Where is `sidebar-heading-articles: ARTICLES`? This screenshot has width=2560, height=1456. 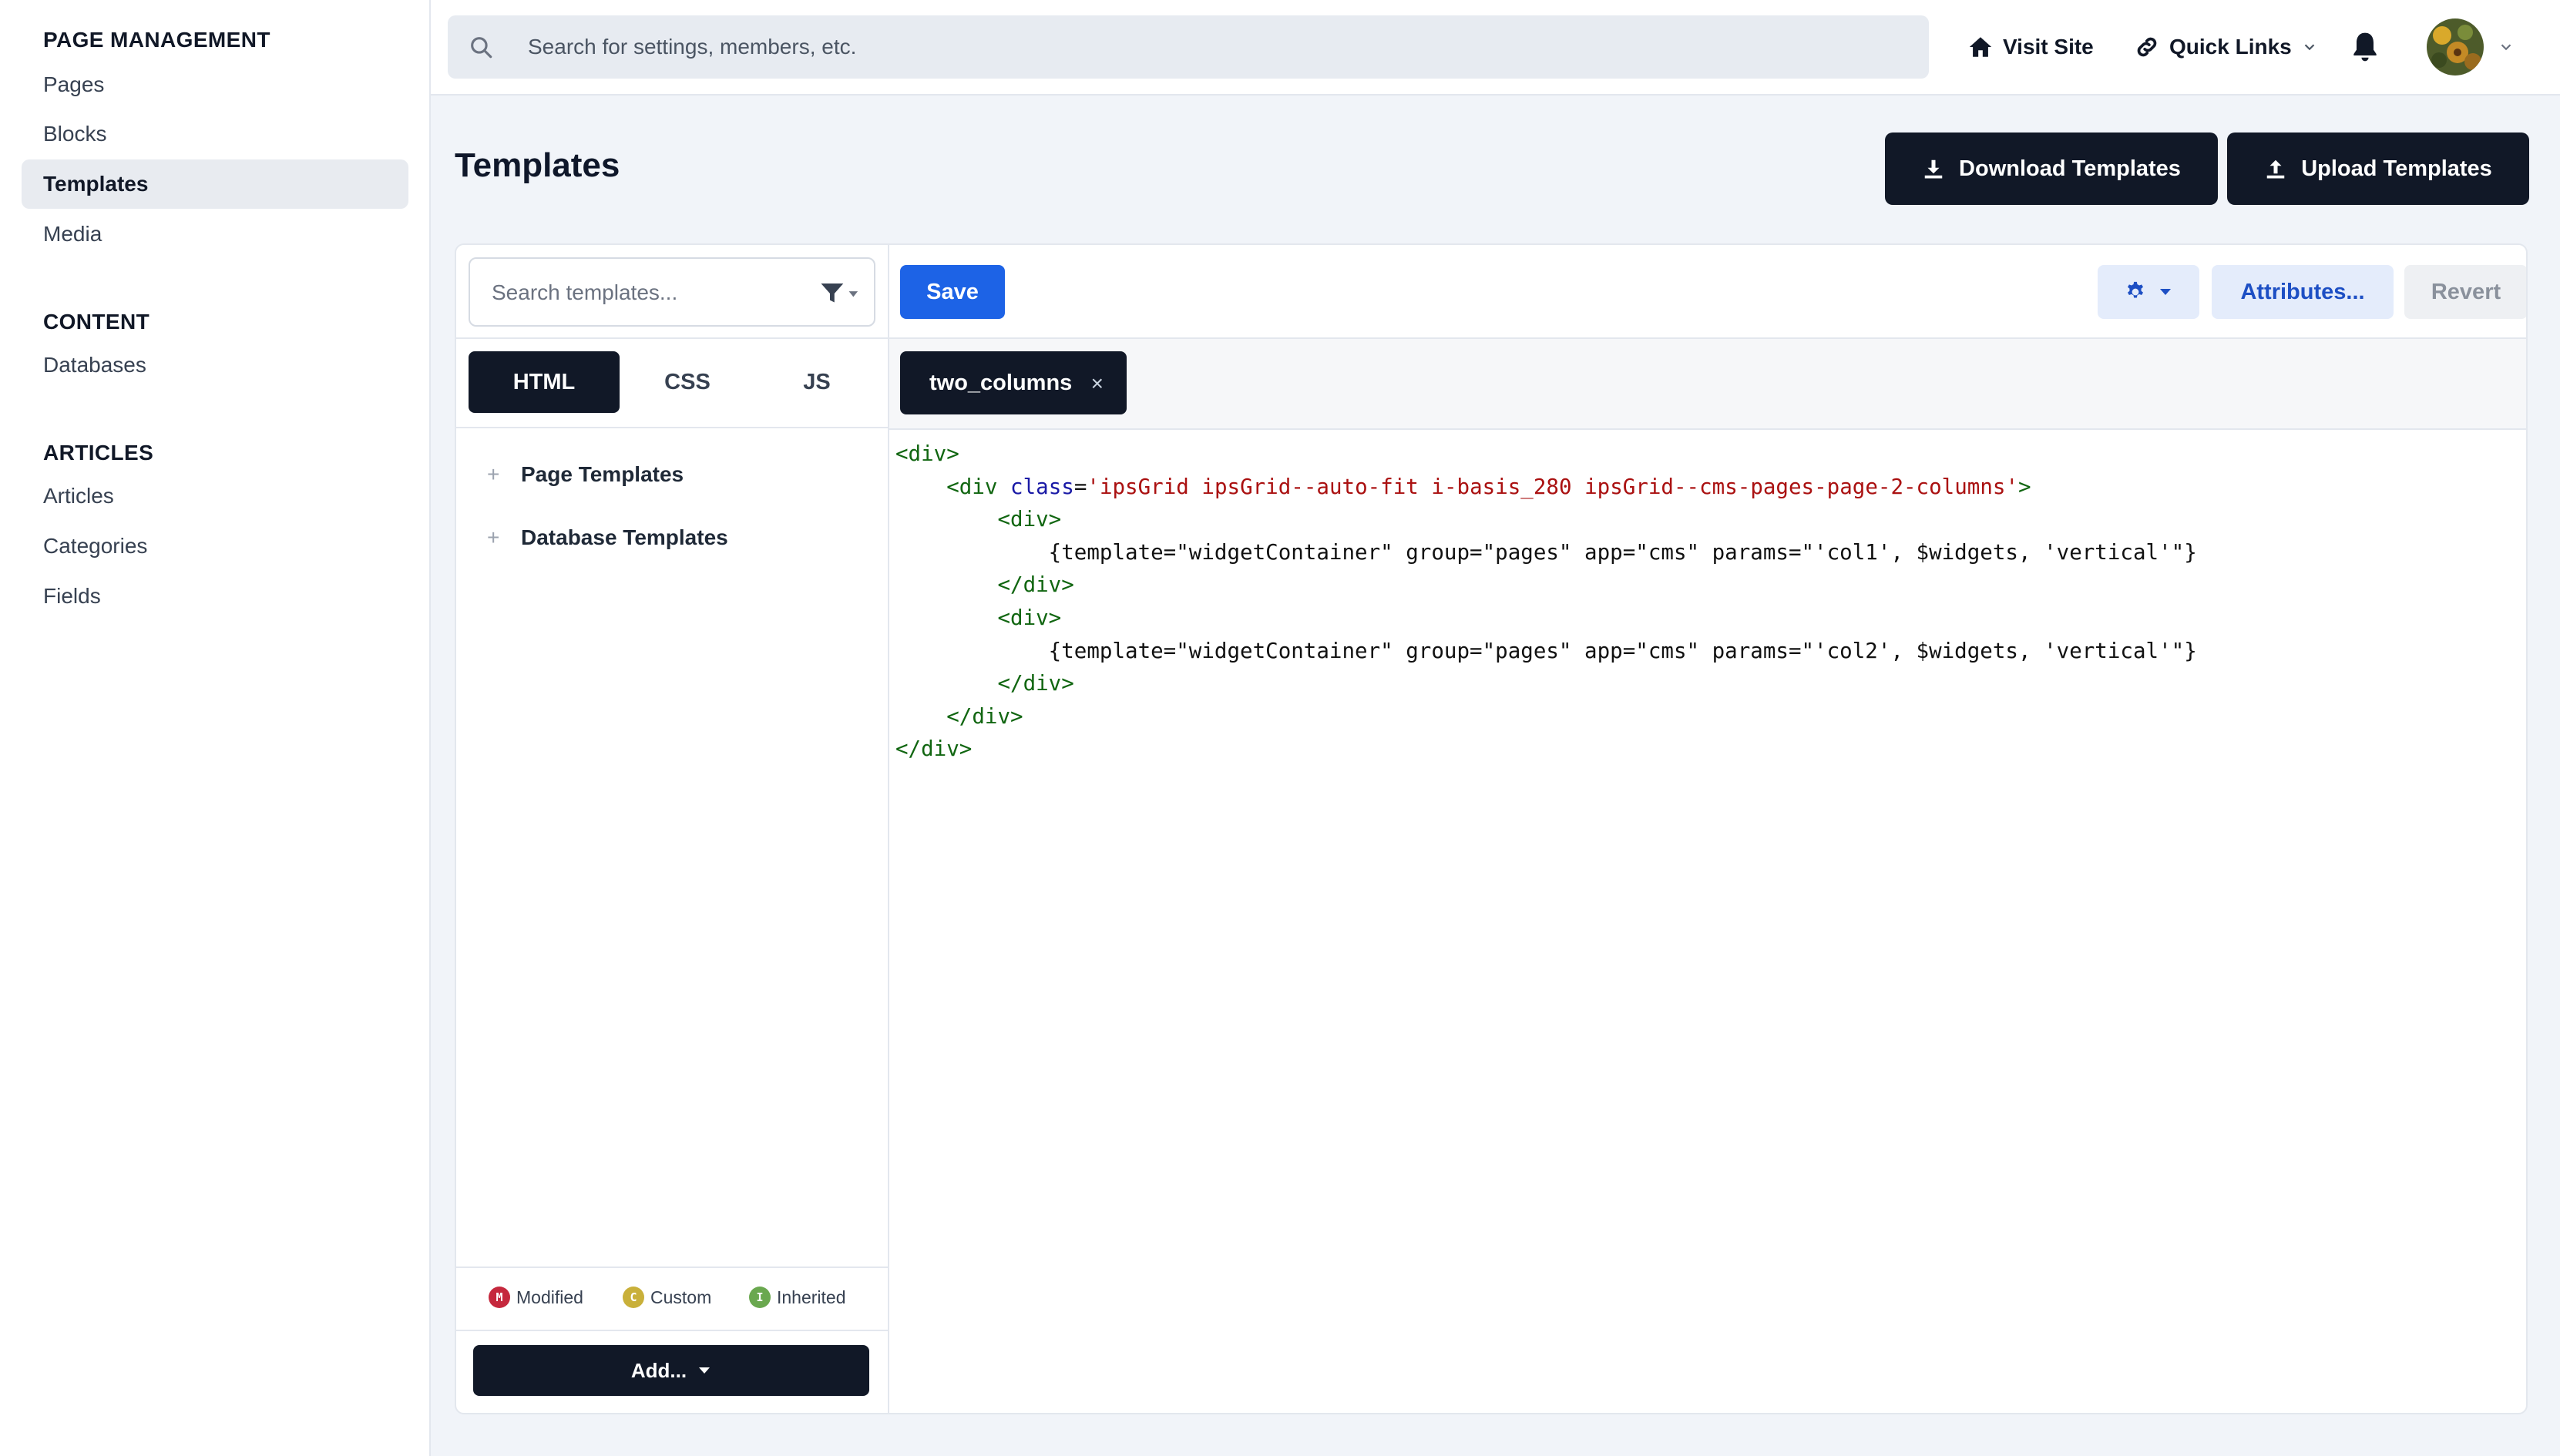
sidebar-heading-articles: ARTICLES is located at coordinates (98, 453).